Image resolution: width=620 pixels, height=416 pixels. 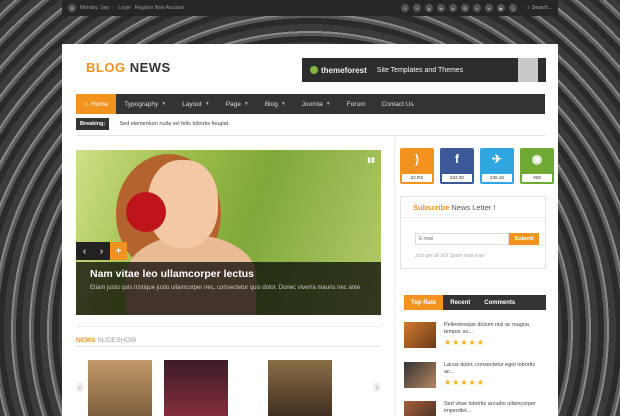 I want to click on tab-top-rate: Top Rate, so click(x=424, y=302).